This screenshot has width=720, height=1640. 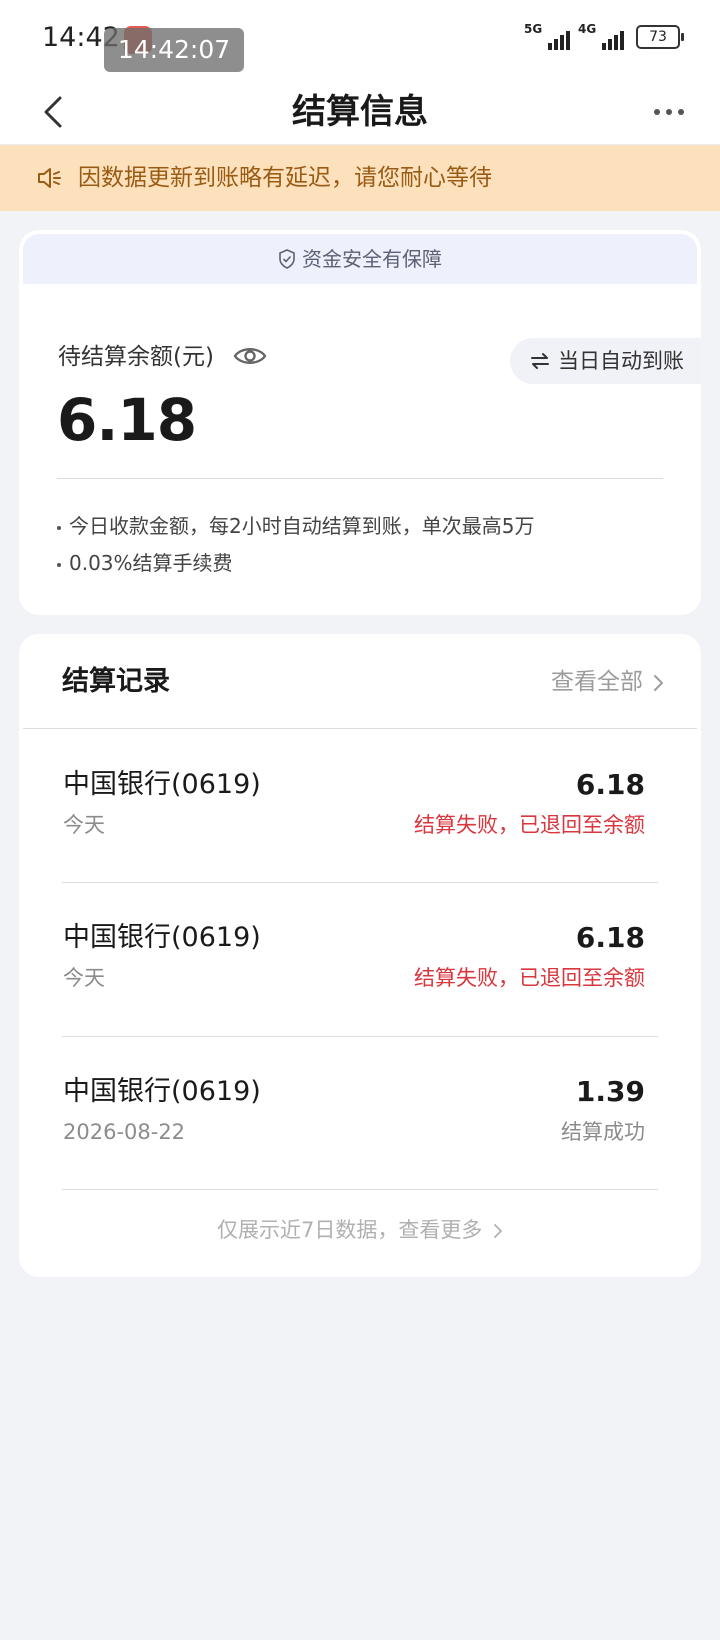 I want to click on auto-settle-label: 当日自动到账, so click(x=621, y=361).